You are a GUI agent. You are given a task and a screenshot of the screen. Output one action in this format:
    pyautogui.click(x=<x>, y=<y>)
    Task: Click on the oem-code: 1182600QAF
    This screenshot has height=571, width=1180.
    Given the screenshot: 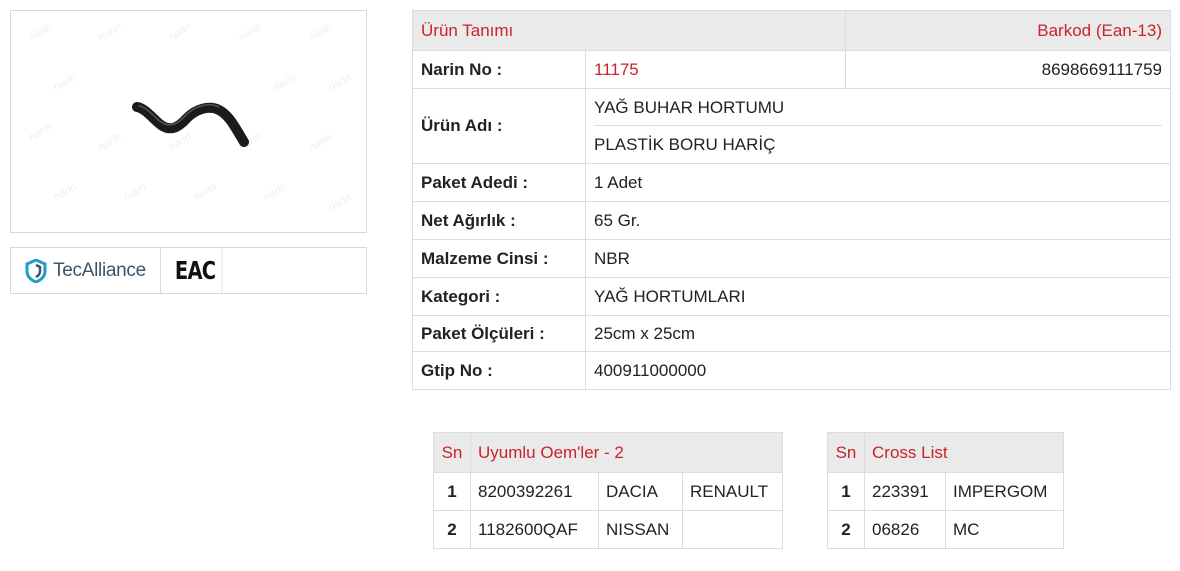 What is the action you would take?
    pyautogui.click(x=534, y=529)
    